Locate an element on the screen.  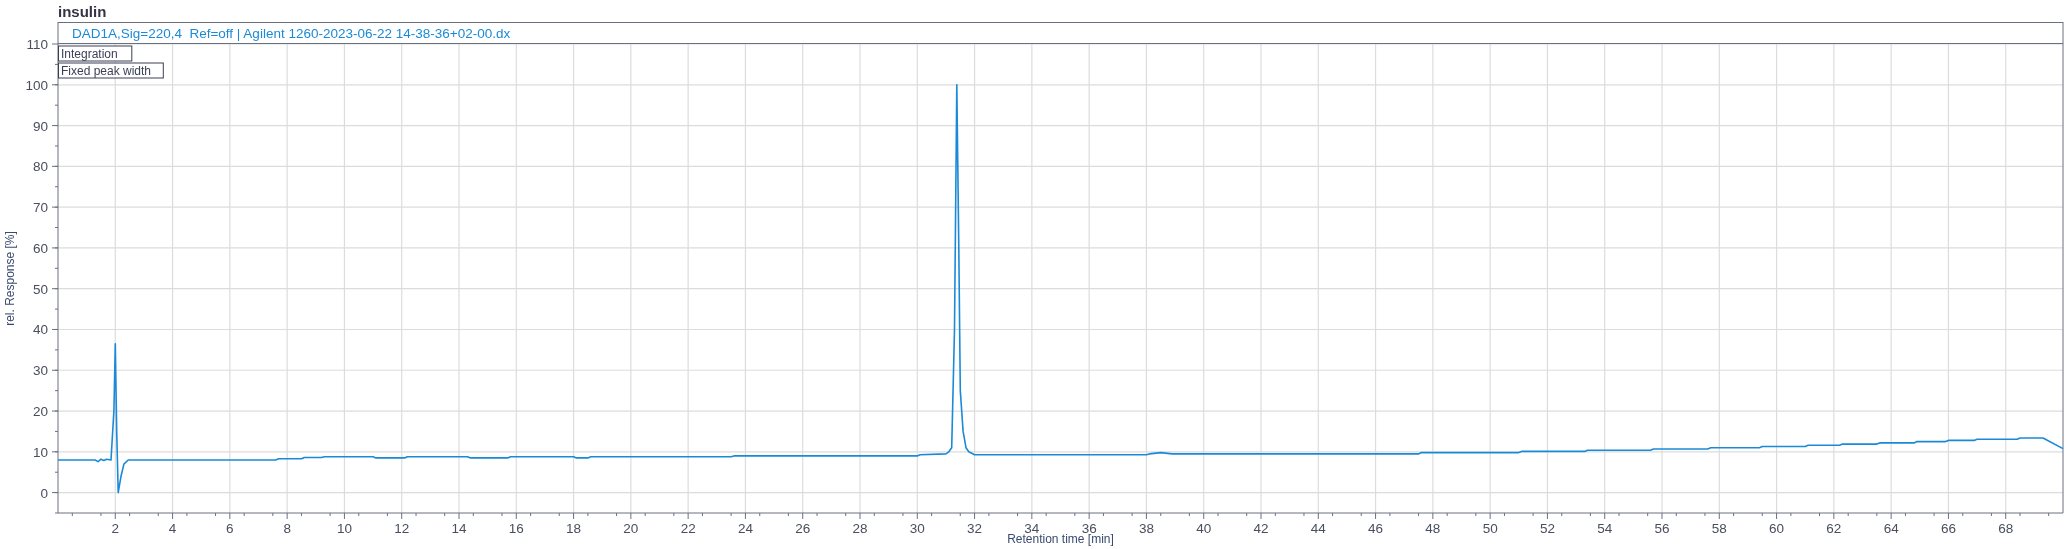
tick-label: 44 is located at coordinates (1318, 528).